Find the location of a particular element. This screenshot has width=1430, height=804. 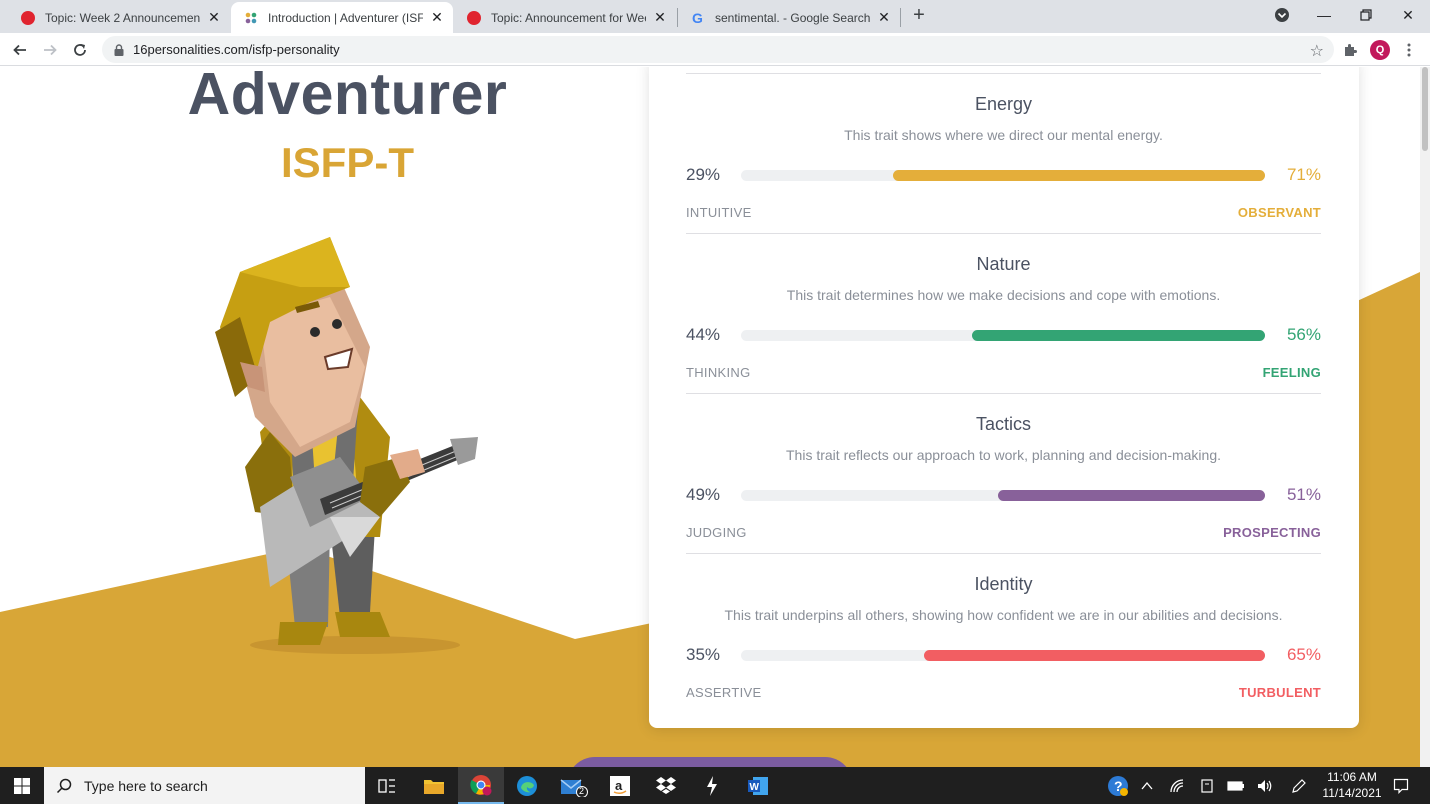

kebab-menu-icon is located at coordinates (1409, 50).